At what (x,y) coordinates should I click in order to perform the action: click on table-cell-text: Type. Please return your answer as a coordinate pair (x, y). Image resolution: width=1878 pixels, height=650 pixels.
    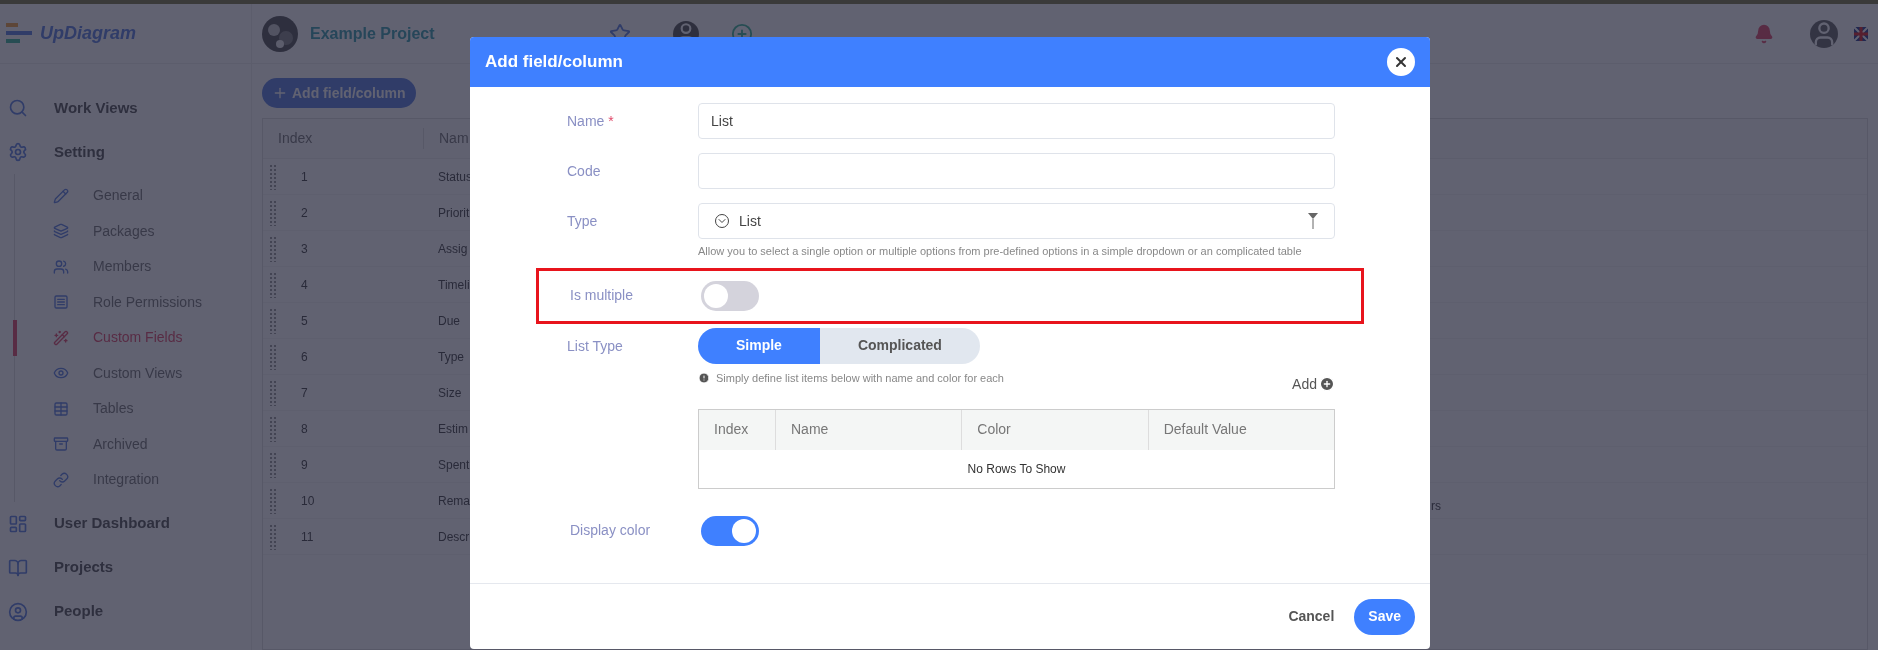
    Looking at the image, I should click on (450, 357).